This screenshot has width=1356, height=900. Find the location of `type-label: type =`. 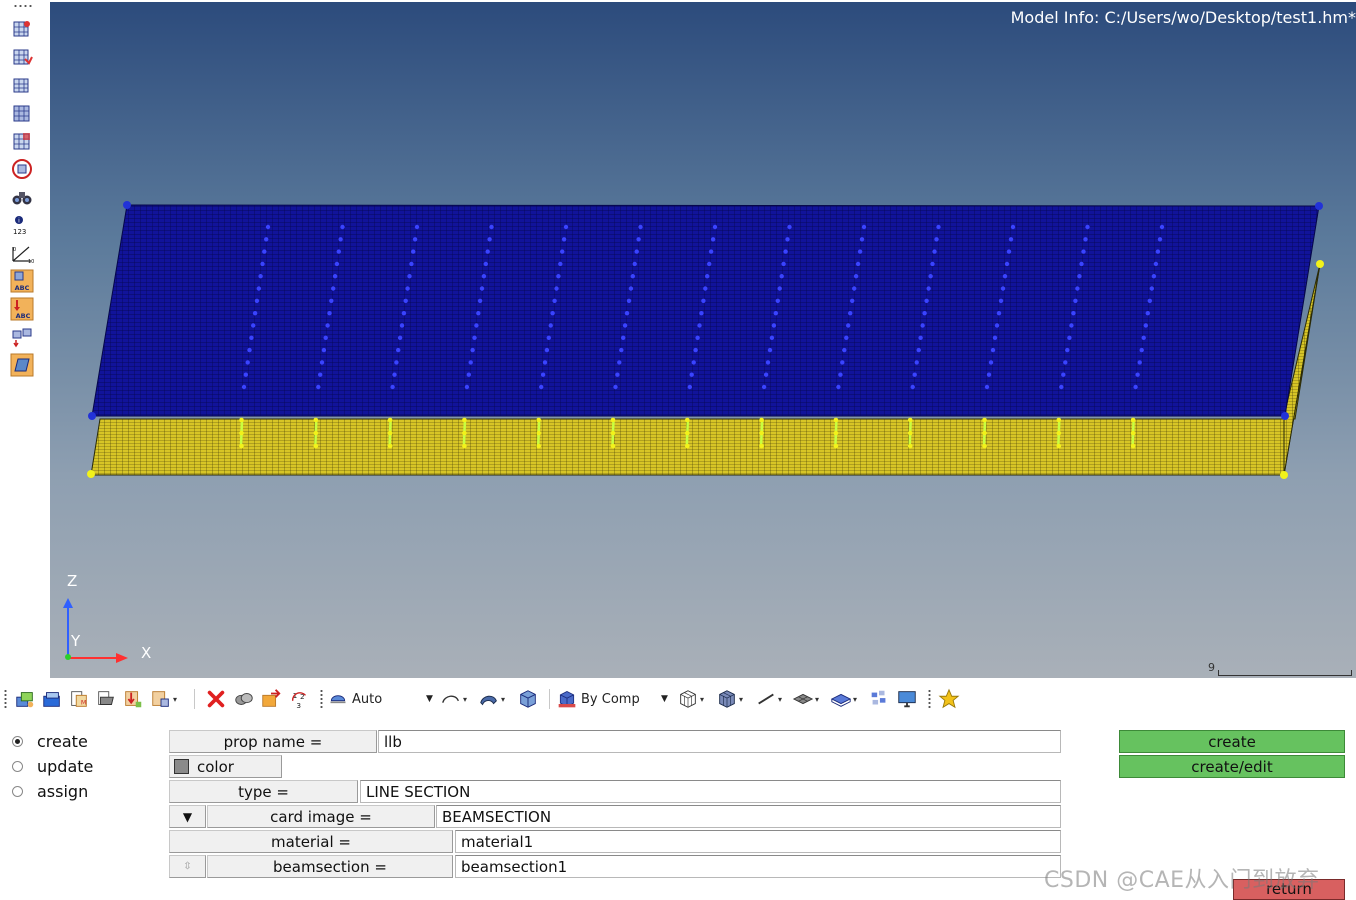

type-label: type = is located at coordinates (263, 791).